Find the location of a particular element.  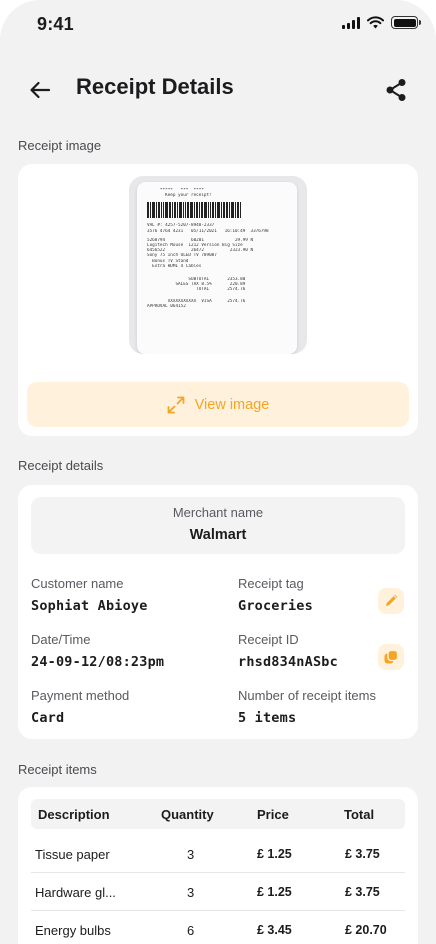

header-quantity: Quantity is located at coordinates (187, 814).